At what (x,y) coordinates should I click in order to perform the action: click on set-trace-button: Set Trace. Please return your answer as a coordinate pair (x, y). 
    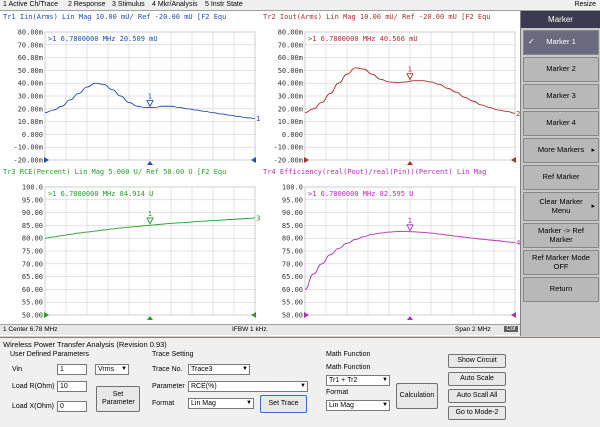
    Looking at the image, I should click on (283, 404).